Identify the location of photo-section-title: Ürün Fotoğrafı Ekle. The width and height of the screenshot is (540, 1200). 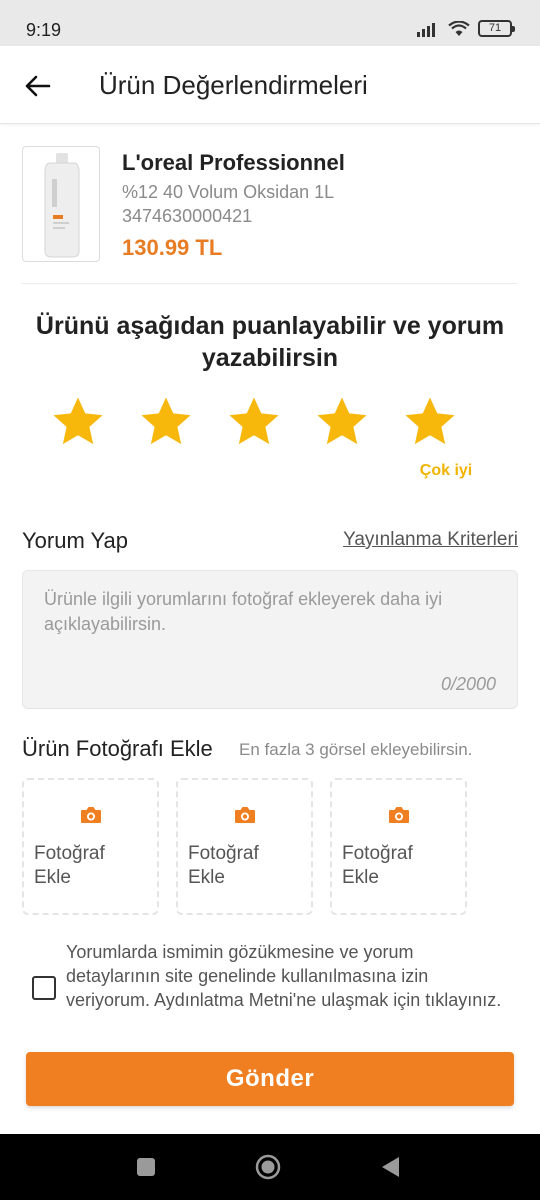
(117, 748).